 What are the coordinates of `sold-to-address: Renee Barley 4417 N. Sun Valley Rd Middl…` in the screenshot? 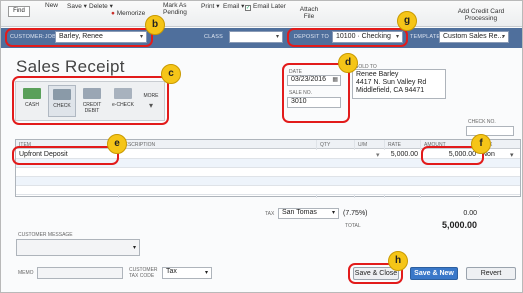 It's located at (399, 84).